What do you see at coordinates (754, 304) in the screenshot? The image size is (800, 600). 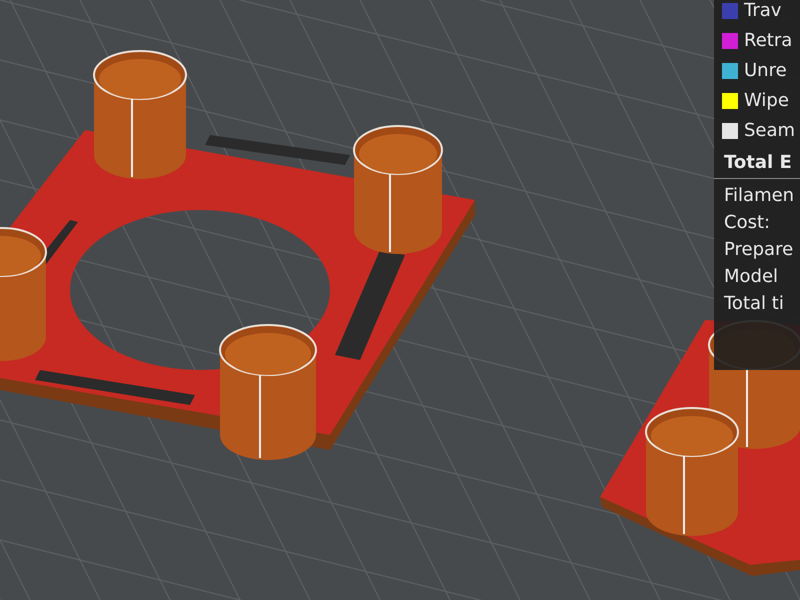 I see `estimate-label: Total ti` at bounding box center [754, 304].